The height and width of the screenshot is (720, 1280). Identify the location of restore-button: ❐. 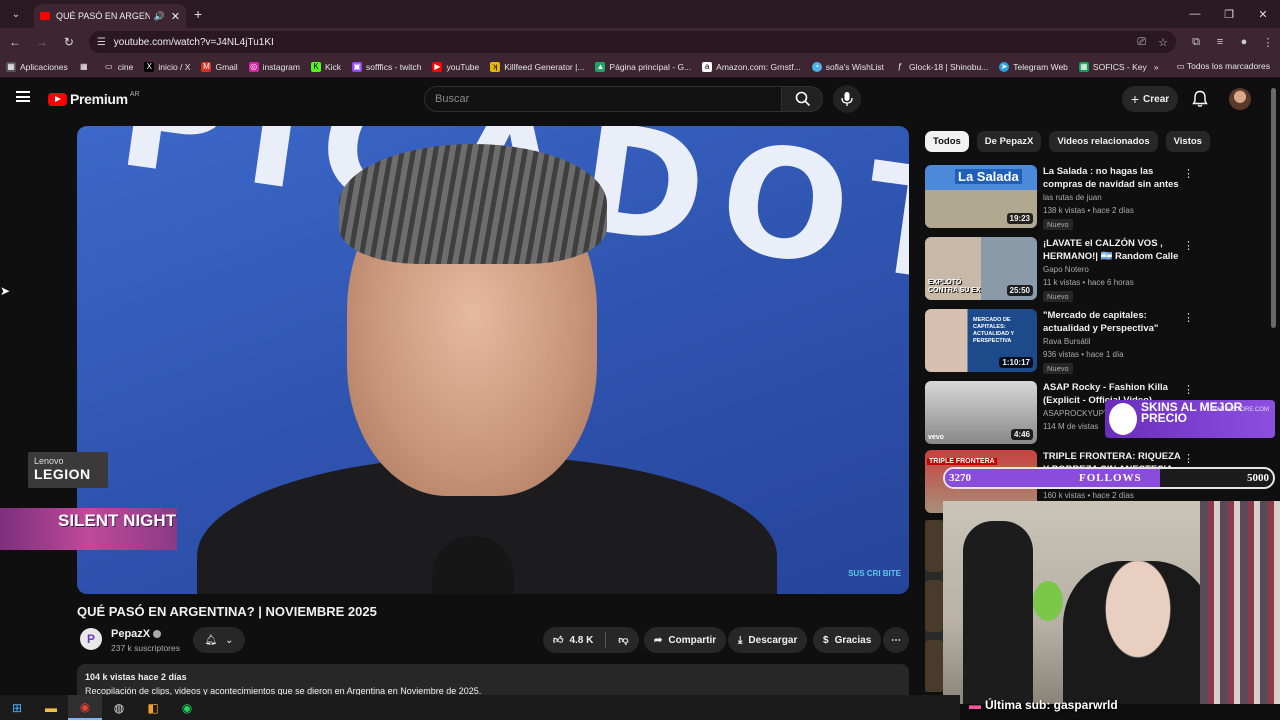
(1229, 14).